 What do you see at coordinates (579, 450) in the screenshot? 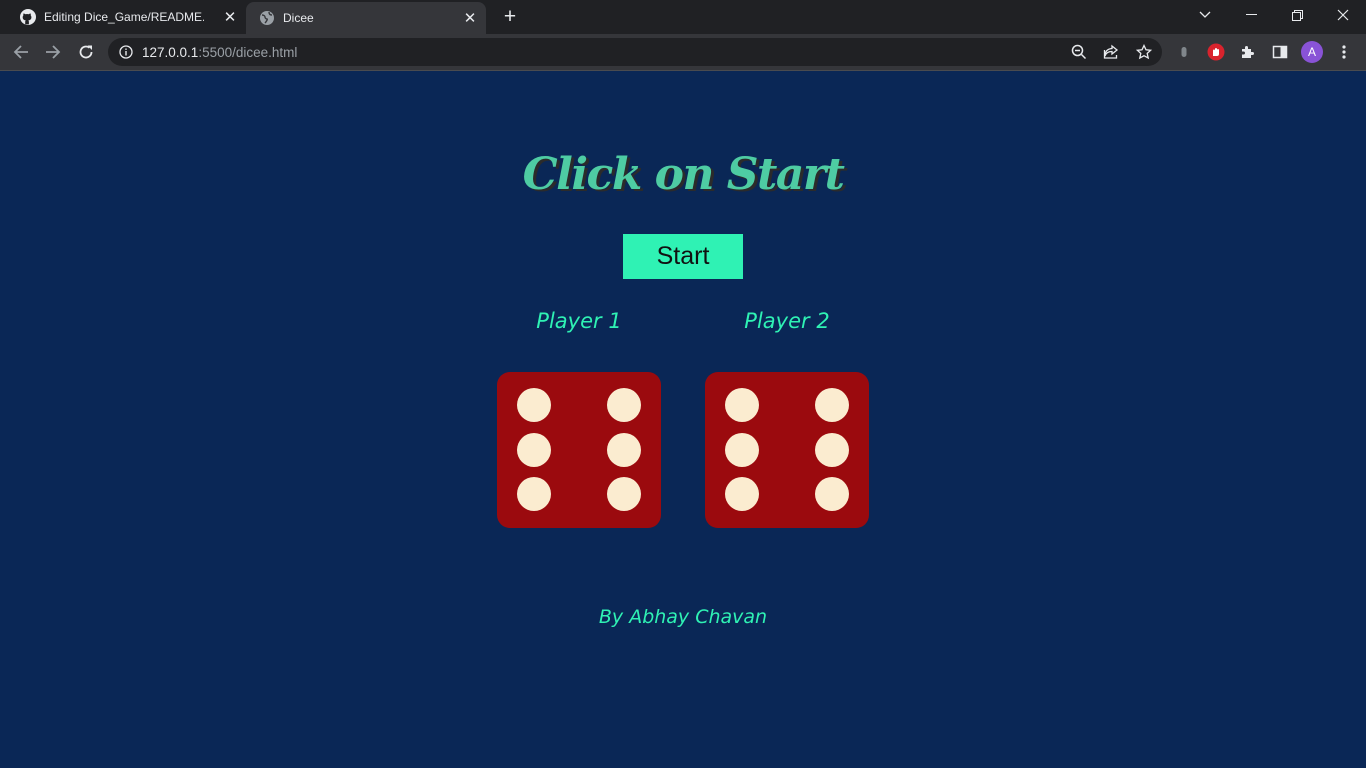
I see `player-1-die` at bounding box center [579, 450].